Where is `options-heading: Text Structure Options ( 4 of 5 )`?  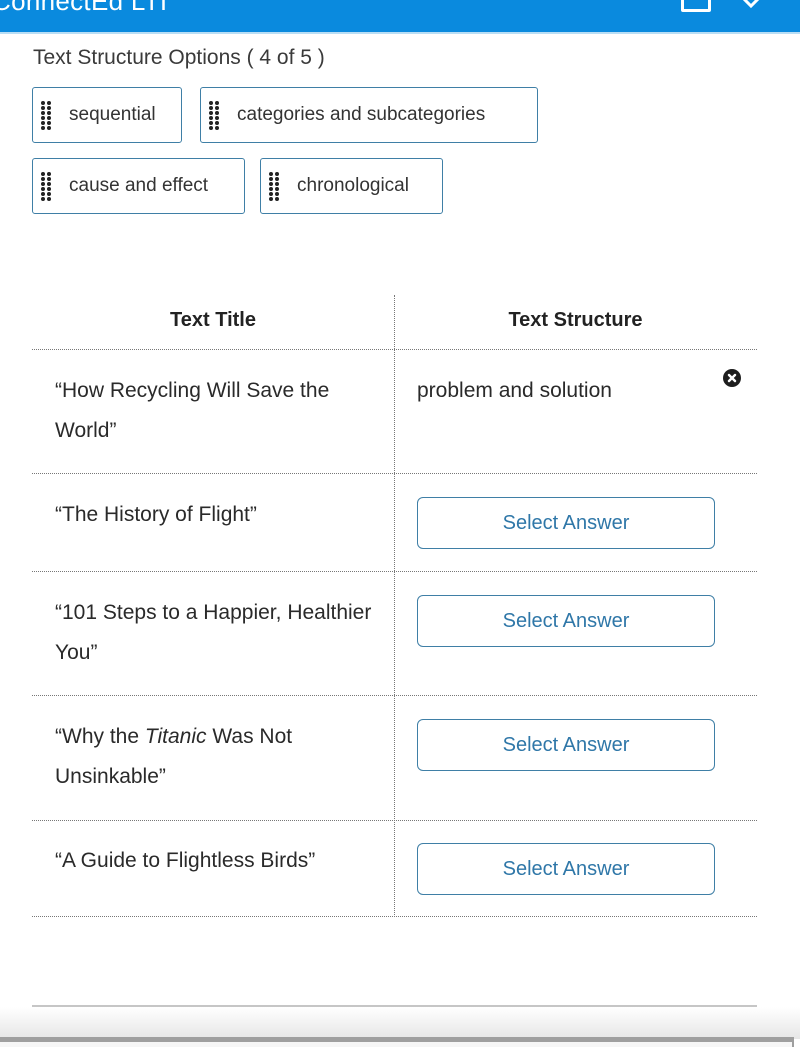
options-heading: Text Structure Options ( 4 of 5 ) is located at coordinates (179, 57).